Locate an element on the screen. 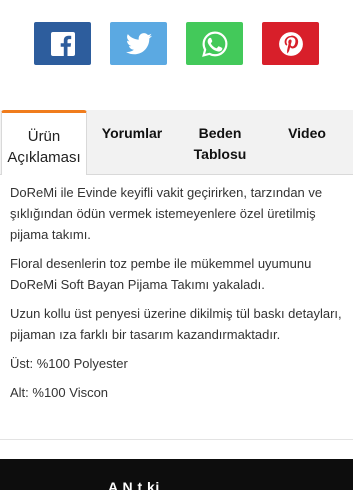 The width and height of the screenshot is (353, 490). tab-video: Video is located at coordinates (307, 142).